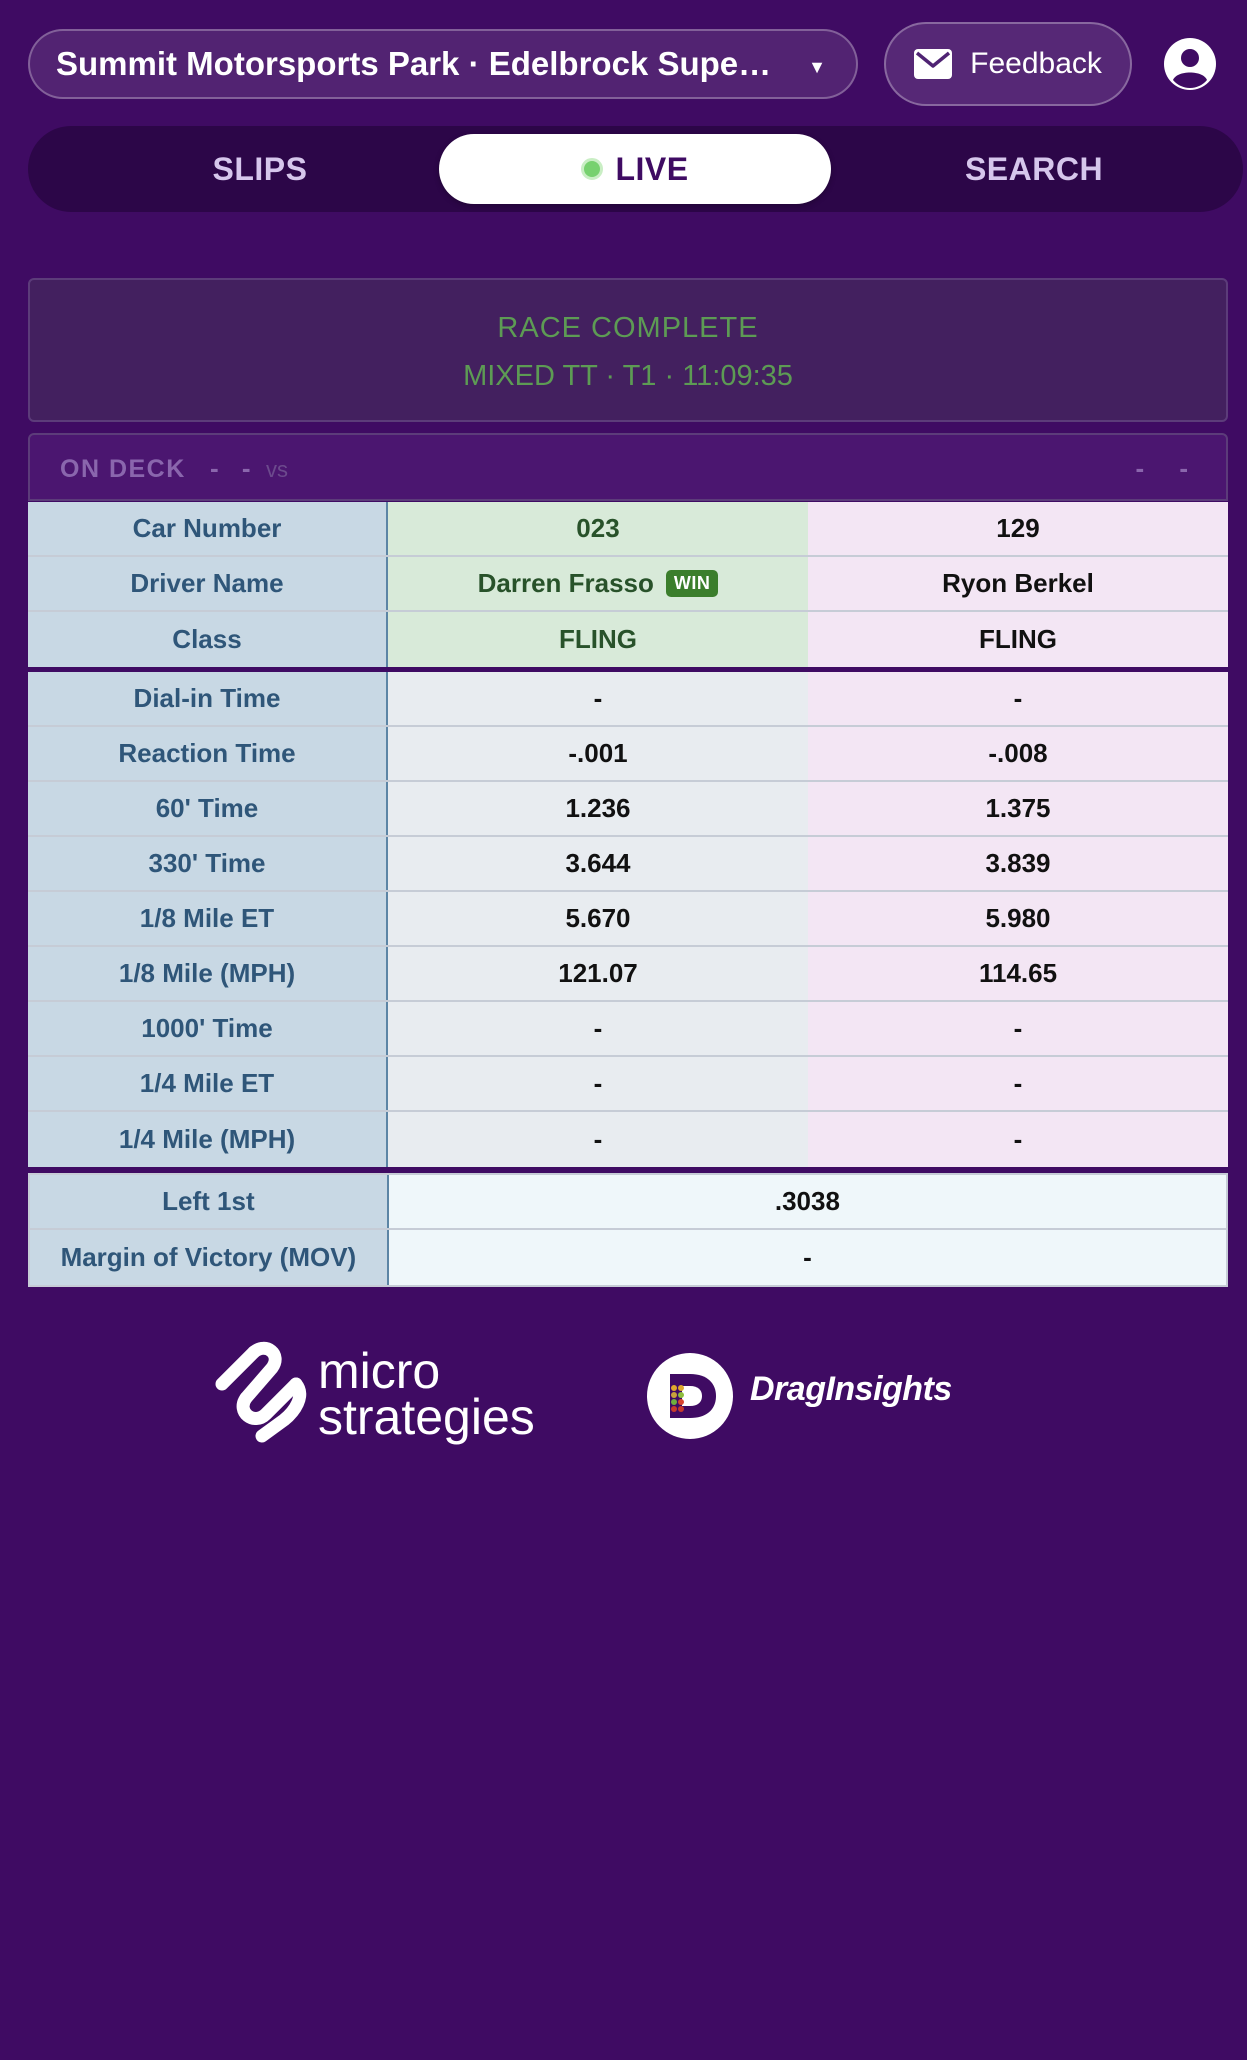 Image resolution: width=1247 pixels, height=2060 pixels. What do you see at coordinates (1018, 753) in the screenshot?
I see `right-lane-value: -.008` at bounding box center [1018, 753].